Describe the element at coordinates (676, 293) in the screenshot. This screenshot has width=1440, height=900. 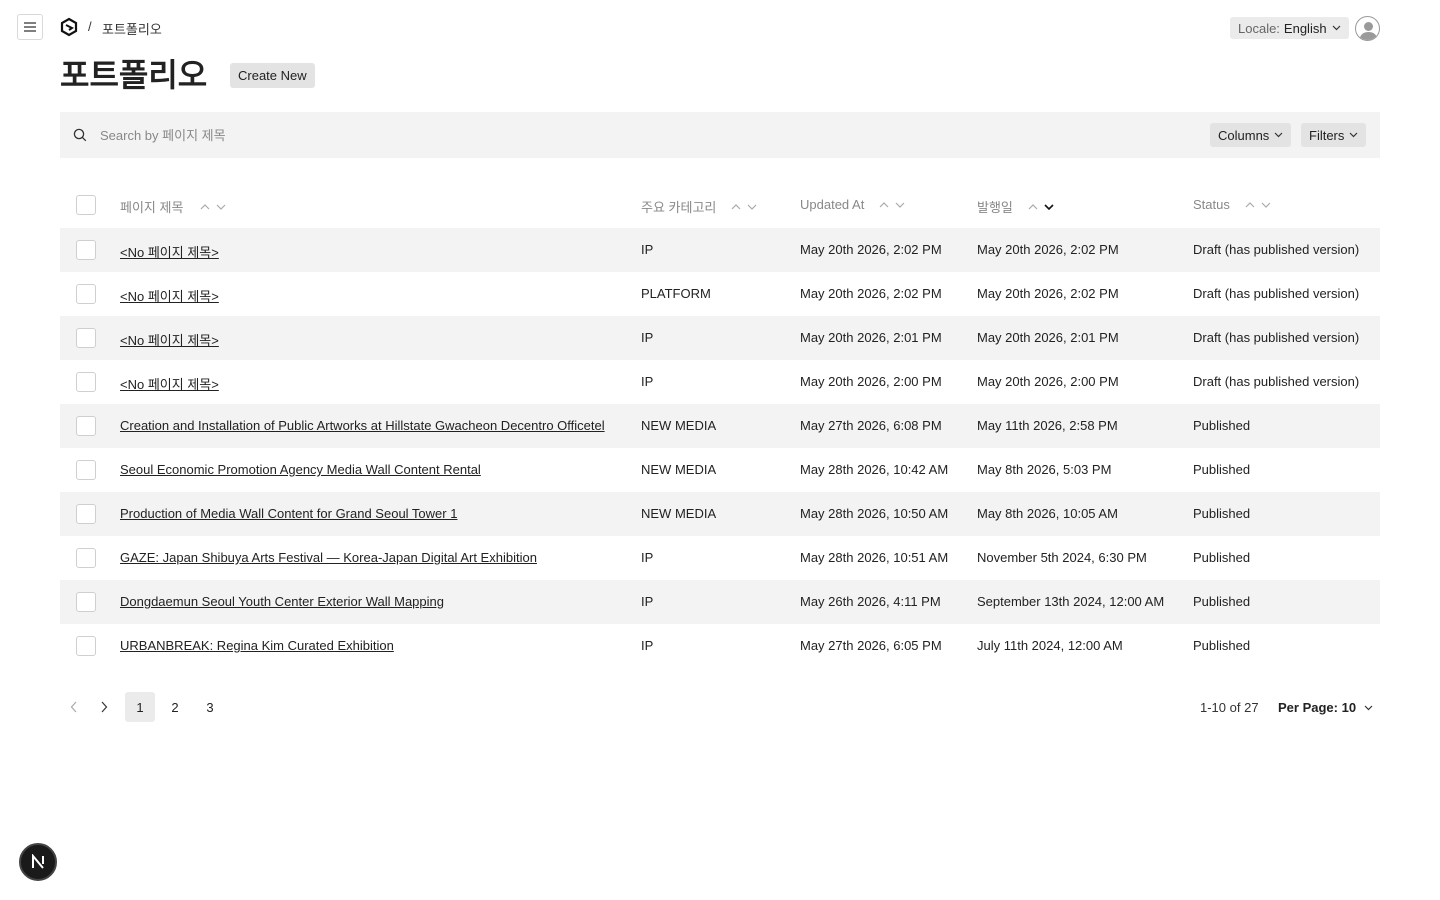
I see `row-category: PLATFORM` at that location.